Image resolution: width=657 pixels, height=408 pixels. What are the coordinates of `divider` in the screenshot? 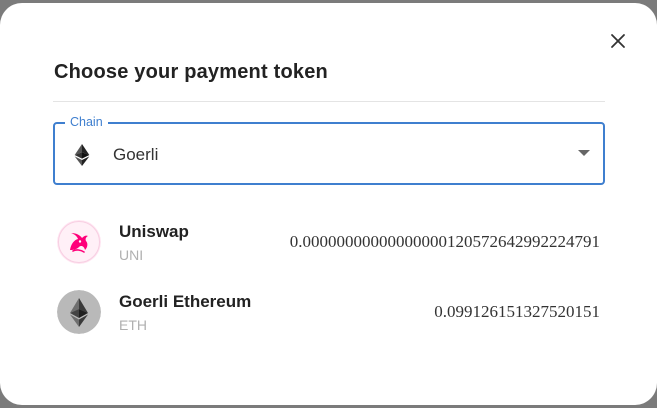 It's located at (329, 101).